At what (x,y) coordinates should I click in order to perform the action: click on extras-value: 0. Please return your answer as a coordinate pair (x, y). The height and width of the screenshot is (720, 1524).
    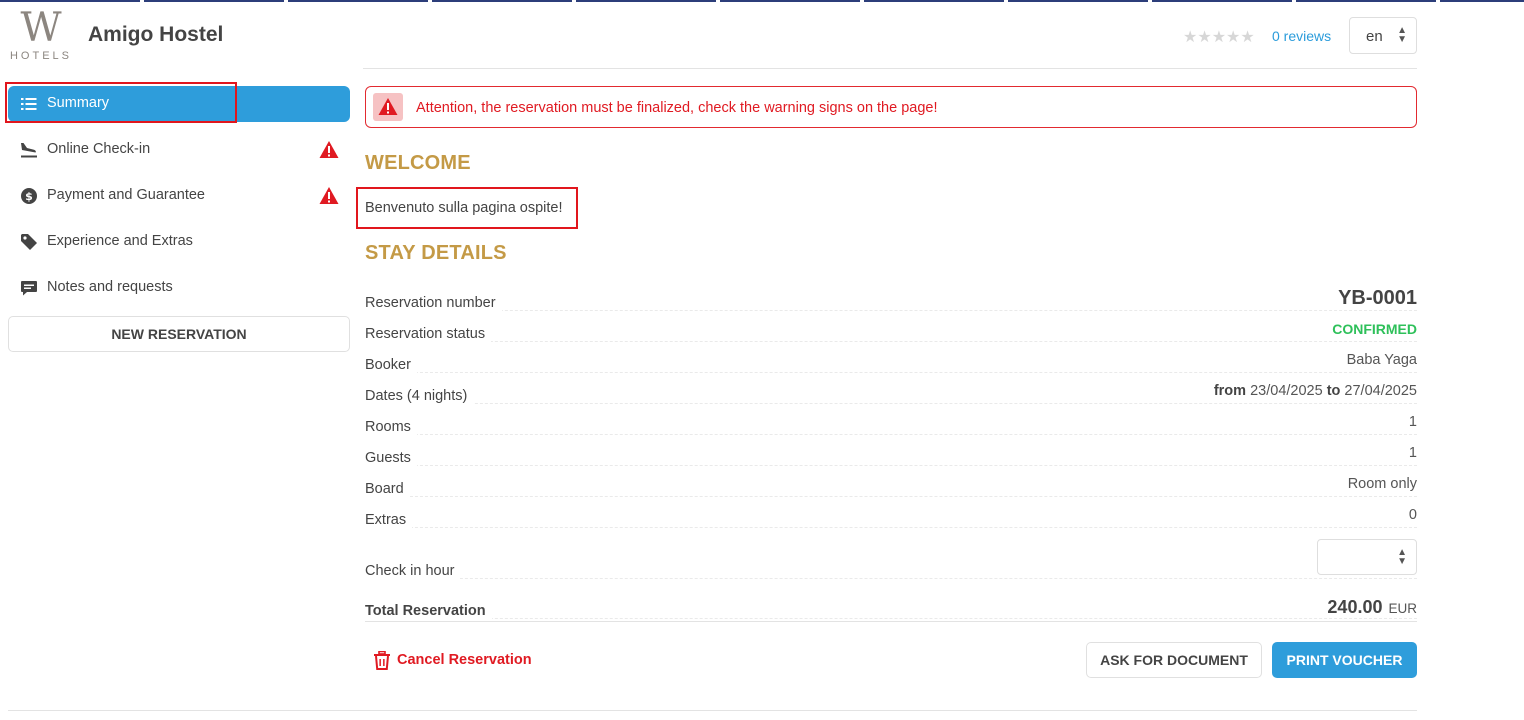
    Looking at the image, I should click on (1412, 515).